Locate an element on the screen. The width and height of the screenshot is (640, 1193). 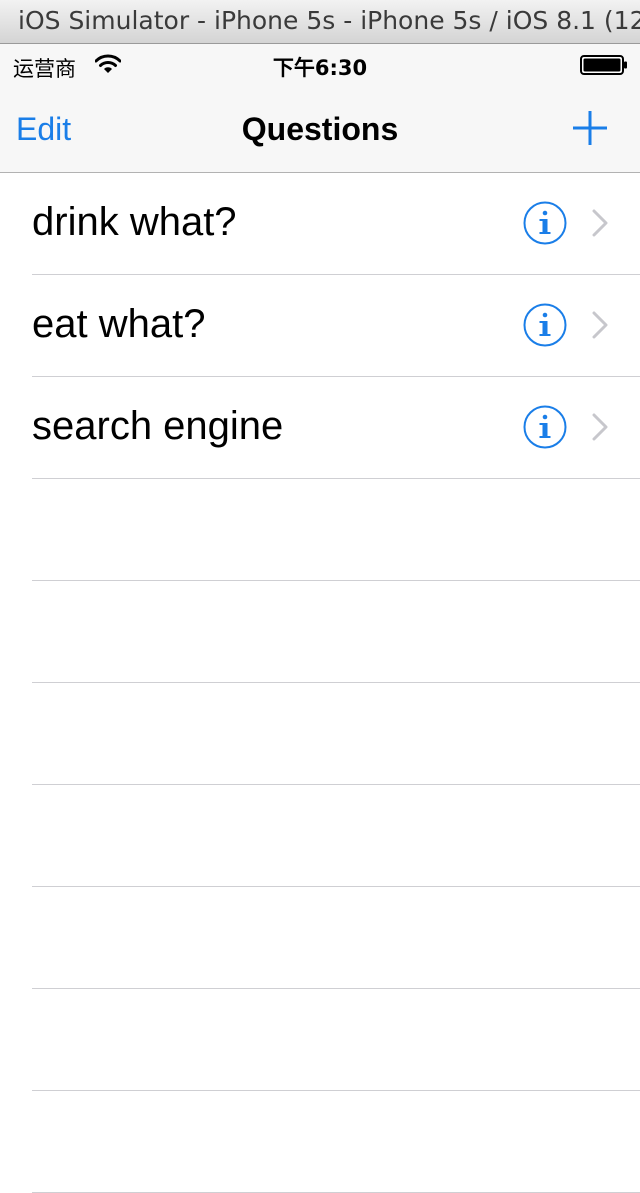
edit-button: Edit is located at coordinates (43, 129).